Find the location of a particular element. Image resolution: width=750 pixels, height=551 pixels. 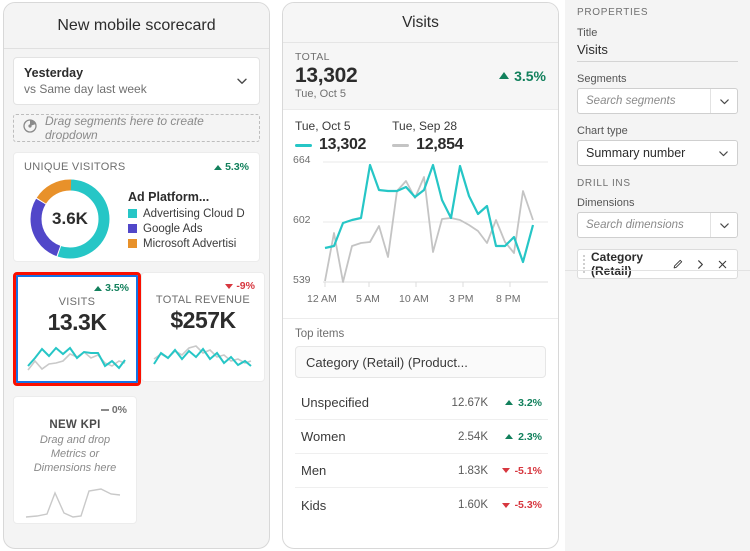

top-items-row: Women 2.54K 2.3% is located at coordinates (421, 437).